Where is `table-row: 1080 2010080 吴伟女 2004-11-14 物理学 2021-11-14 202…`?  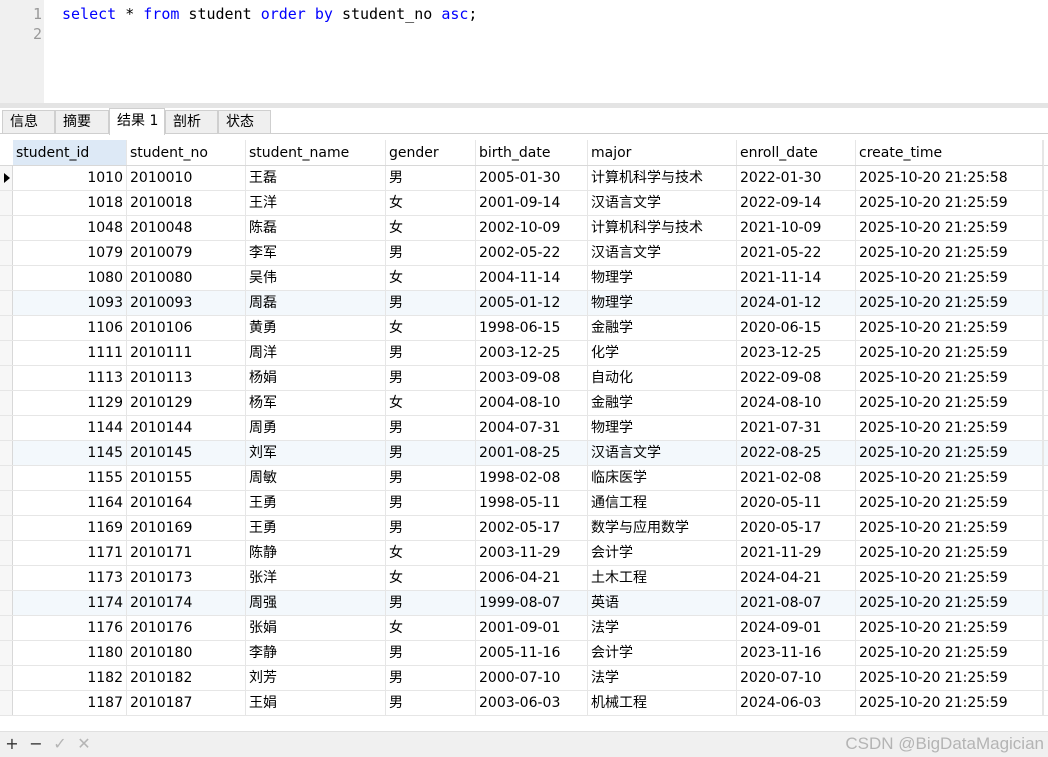 table-row: 1080 2010080 吴伟女 2004-11-14 物理学 2021-11-14 202… is located at coordinates (524, 278).